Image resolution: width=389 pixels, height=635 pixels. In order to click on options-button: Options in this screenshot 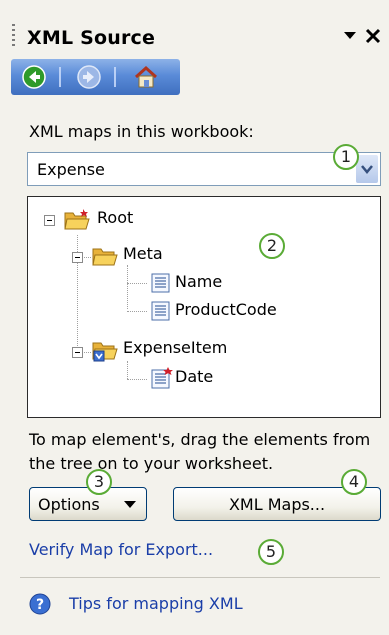, I will do `click(88, 504)`.